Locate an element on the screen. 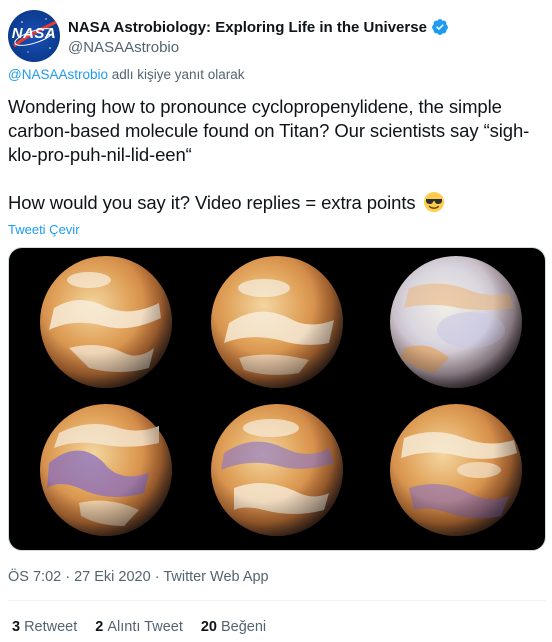 Image resolution: width=552 pixels, height=642 pixels. reply-context: @NASAAstrobio adlı kişiye yanıt olarak is located at coordinates (126, 74).